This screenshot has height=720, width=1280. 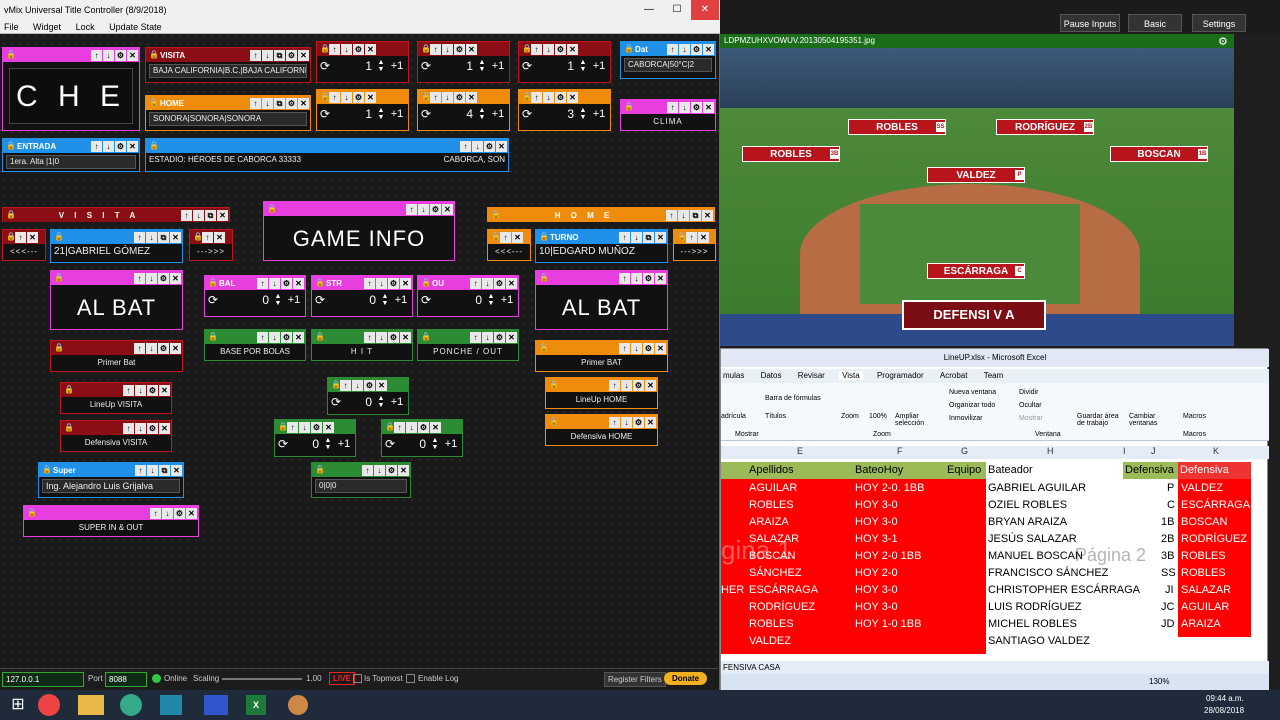 What do you see at coordinates (474, 159) in the screenshot?
I see `estadio-city: CABORCA, SON` at bounding box center [474, 159].